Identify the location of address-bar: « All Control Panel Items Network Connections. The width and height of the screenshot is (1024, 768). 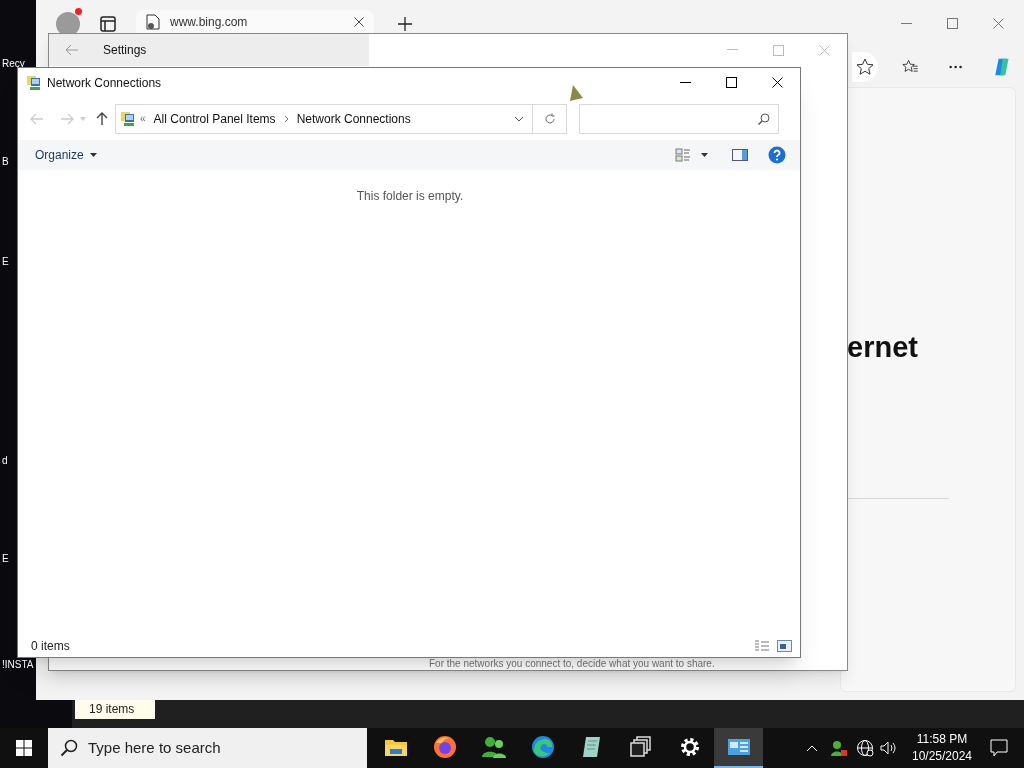
(324, 118).